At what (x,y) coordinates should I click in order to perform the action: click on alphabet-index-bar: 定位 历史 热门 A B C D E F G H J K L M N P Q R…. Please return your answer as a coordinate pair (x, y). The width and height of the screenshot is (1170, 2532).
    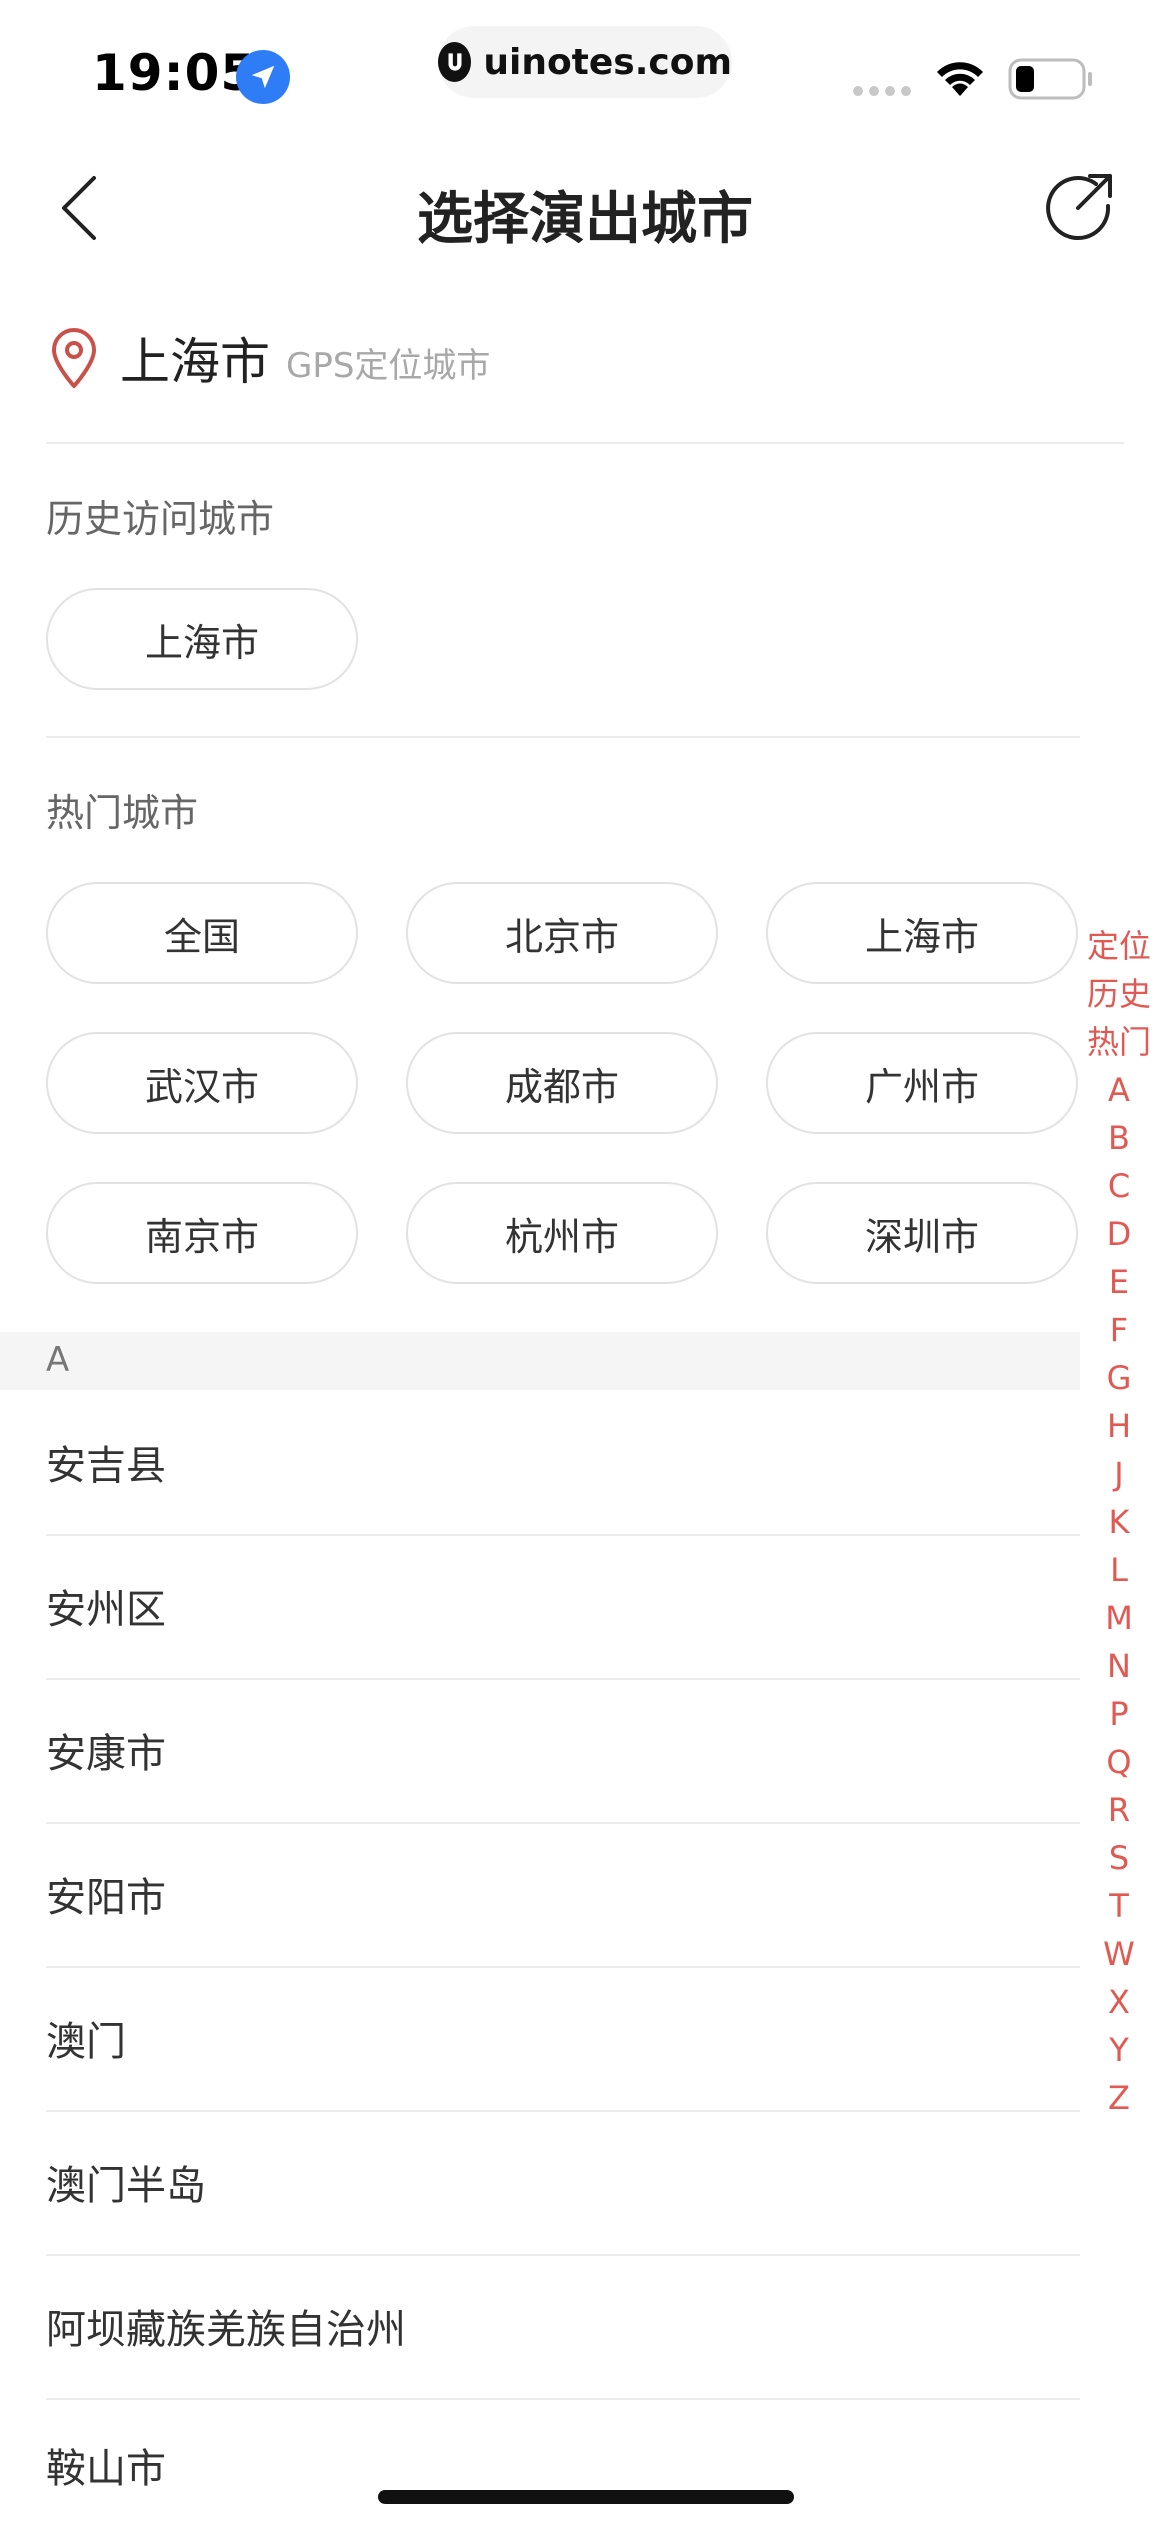
    Looking at the image, I should click on (1119, 1522).